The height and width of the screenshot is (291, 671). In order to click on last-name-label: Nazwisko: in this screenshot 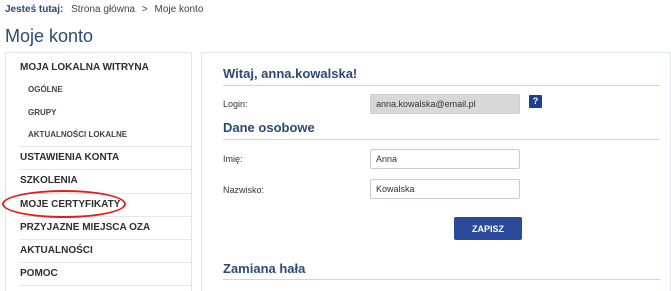, I will do `click(244, 190)`.